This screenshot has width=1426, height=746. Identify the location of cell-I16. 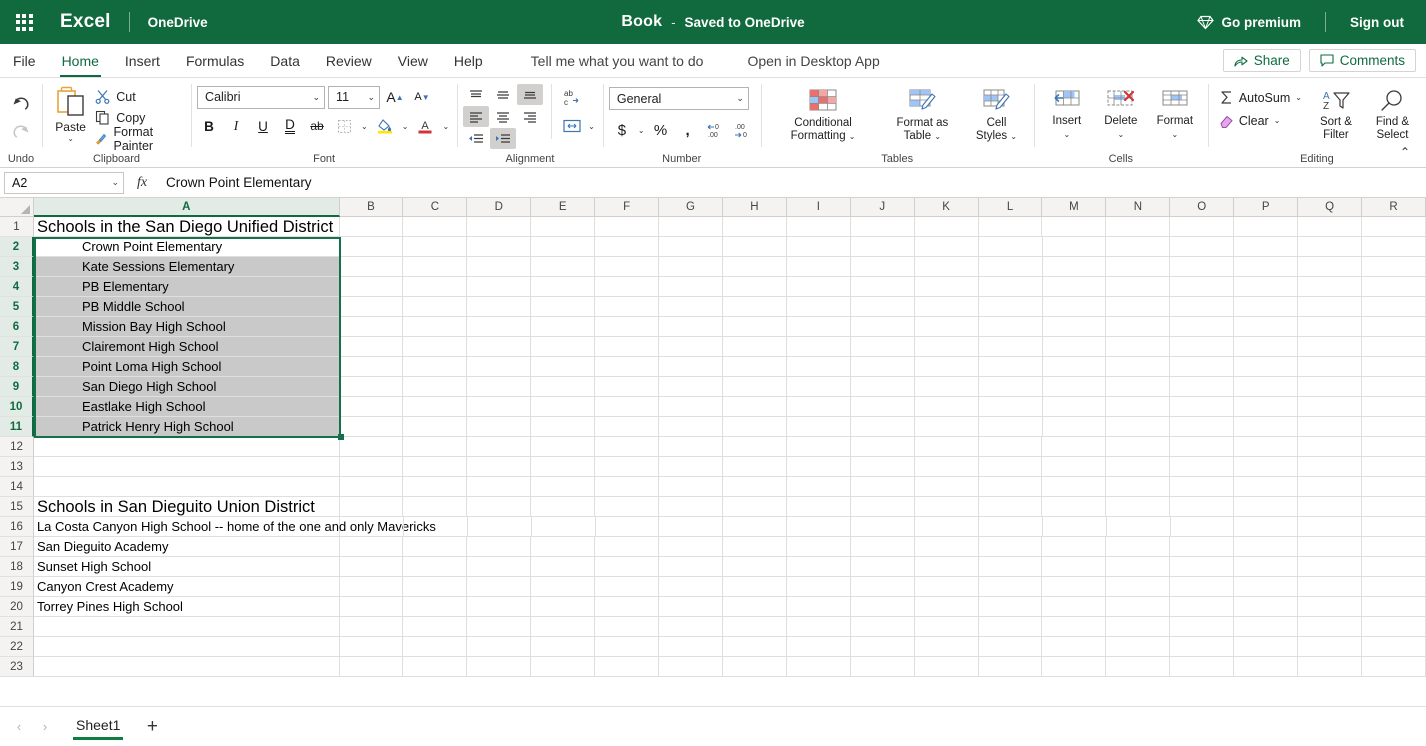
(819, 527).